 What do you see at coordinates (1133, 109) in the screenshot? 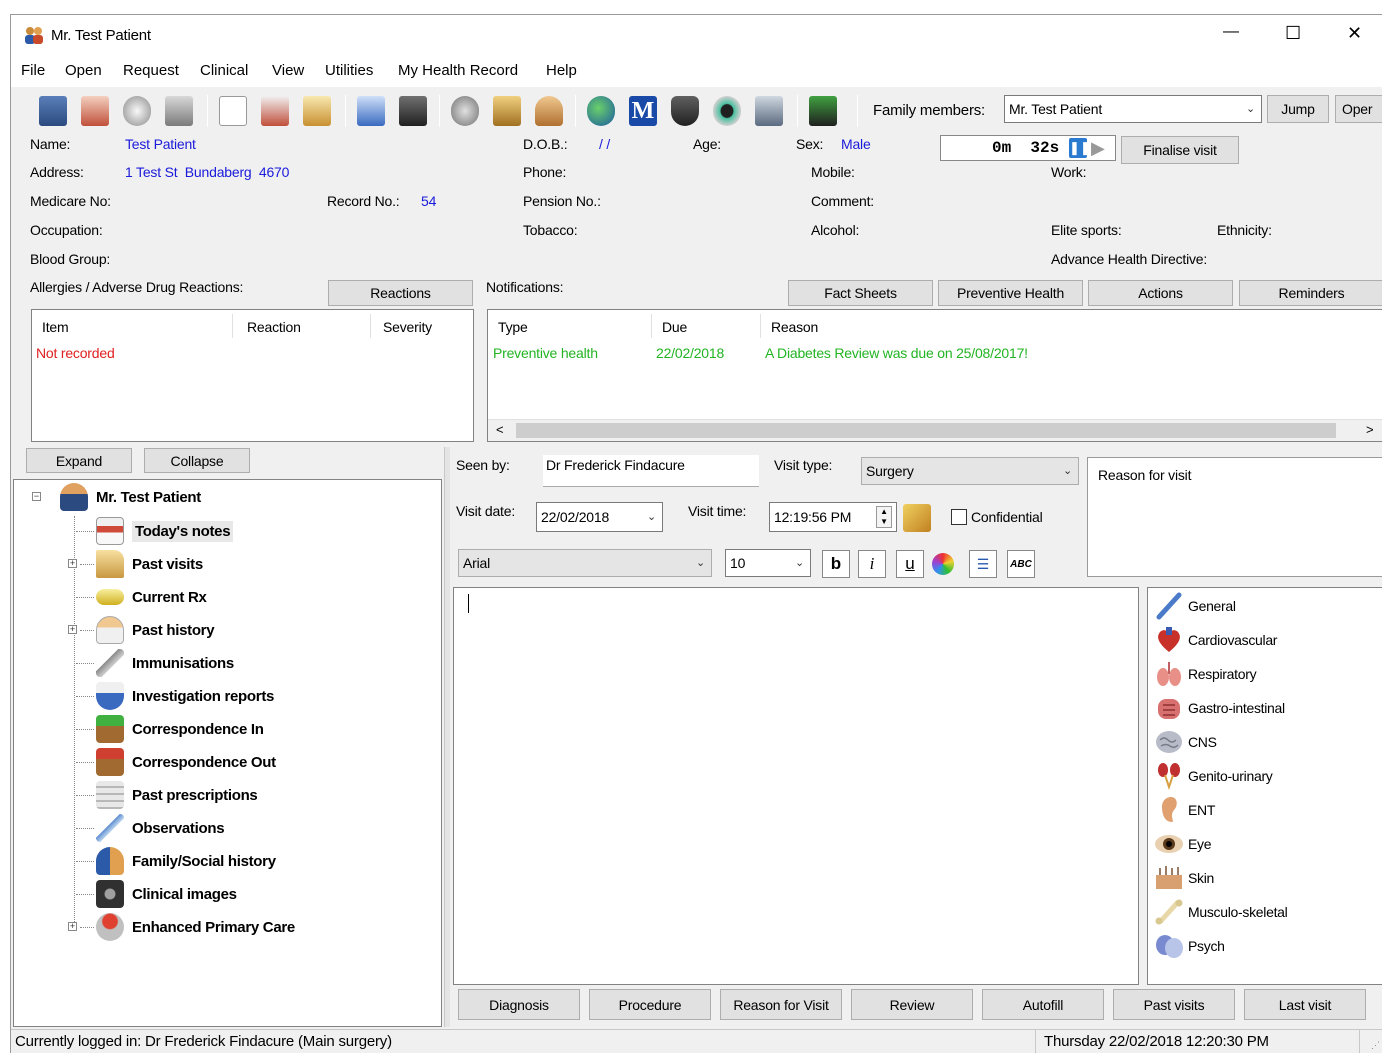
I see `family-members-select: Mr. Test Patient ⌄` at bounding box center [1133, 109].